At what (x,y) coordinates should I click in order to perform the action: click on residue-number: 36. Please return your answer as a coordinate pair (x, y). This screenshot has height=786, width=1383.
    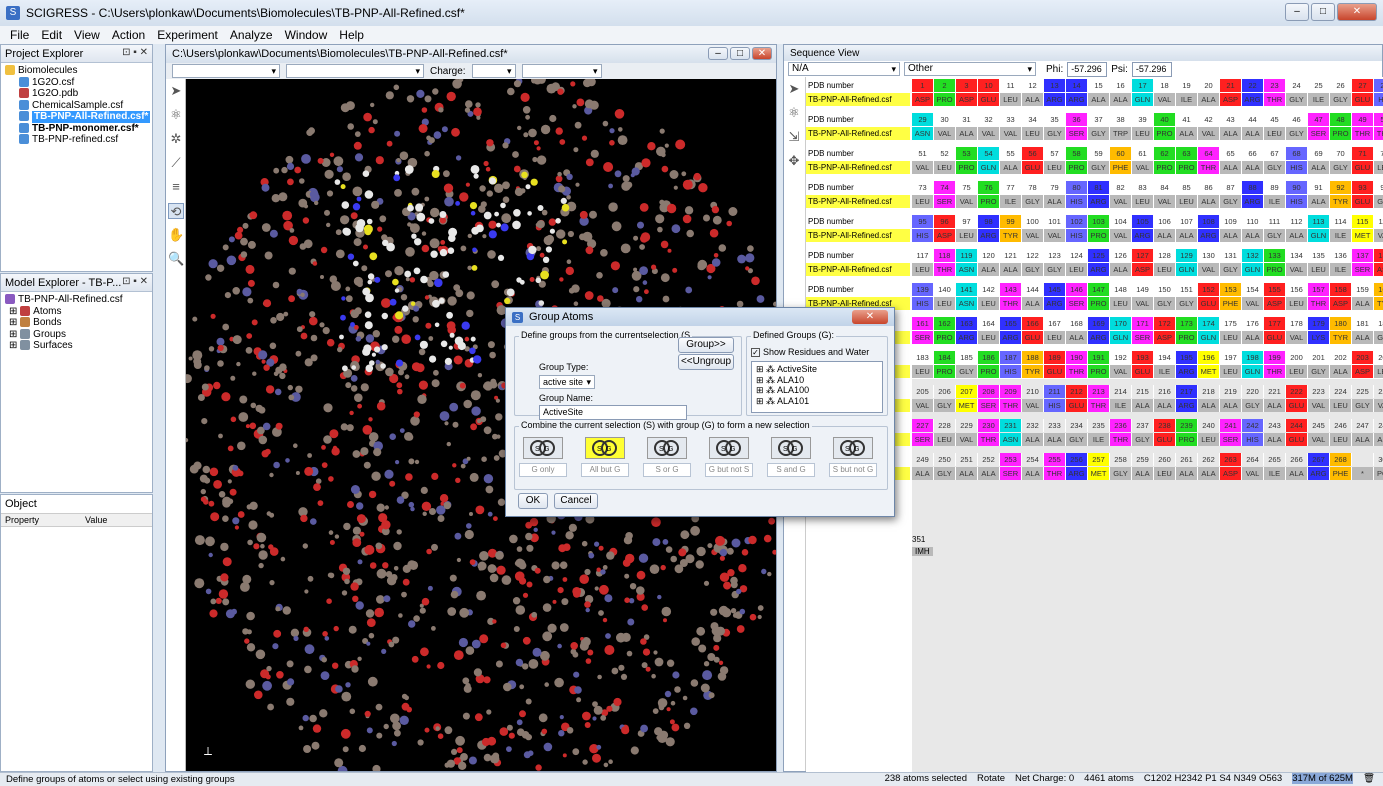
    Looking at the image, I should click on (1077, 119).